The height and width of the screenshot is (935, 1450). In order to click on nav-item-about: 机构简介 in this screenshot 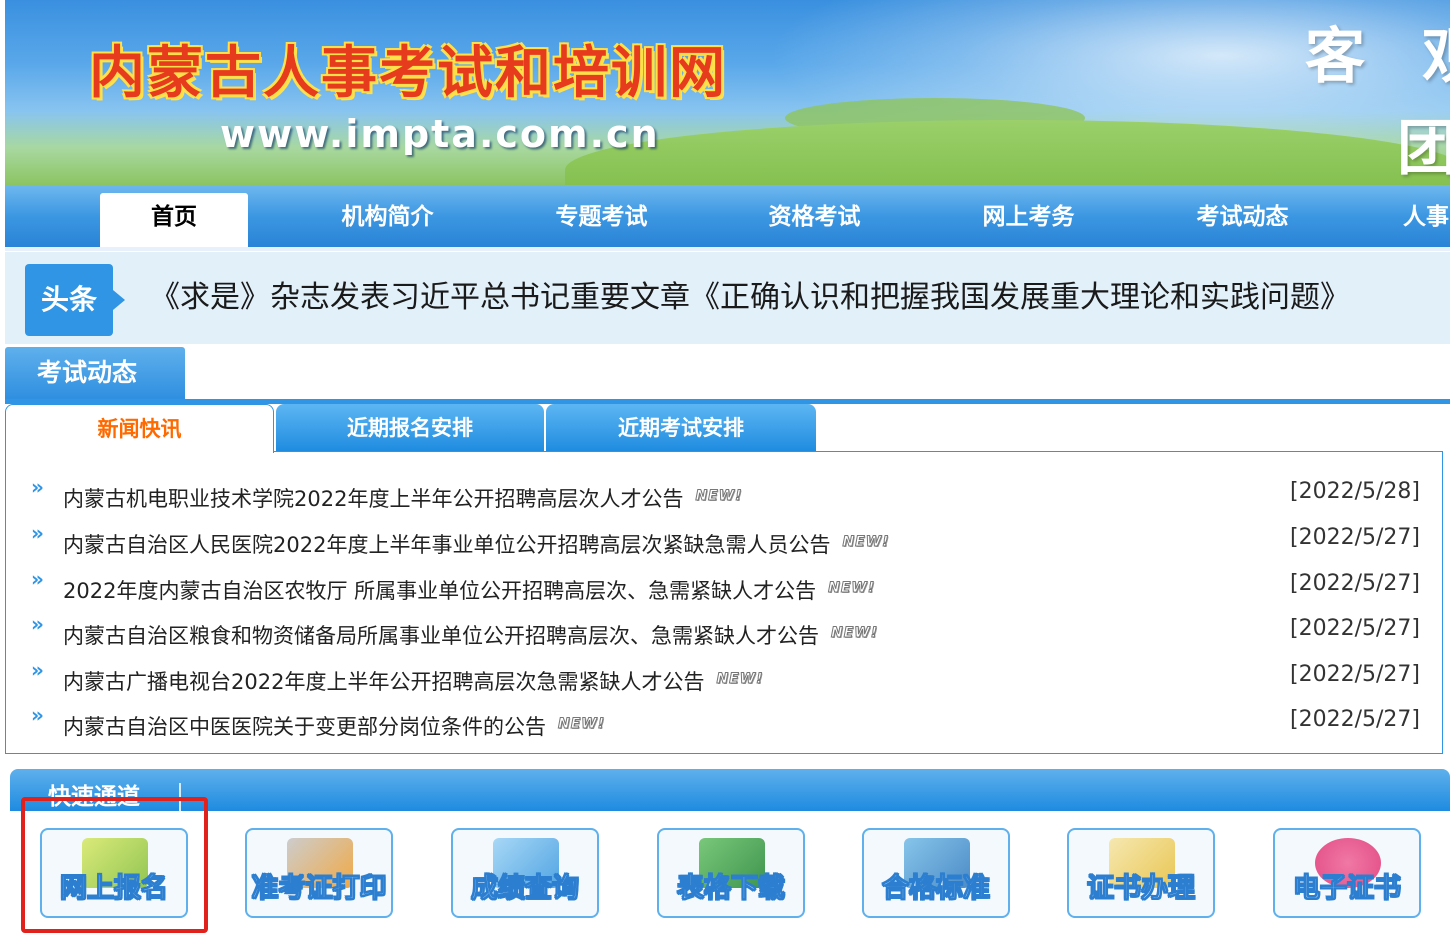, I will do `click(387, 216)`.